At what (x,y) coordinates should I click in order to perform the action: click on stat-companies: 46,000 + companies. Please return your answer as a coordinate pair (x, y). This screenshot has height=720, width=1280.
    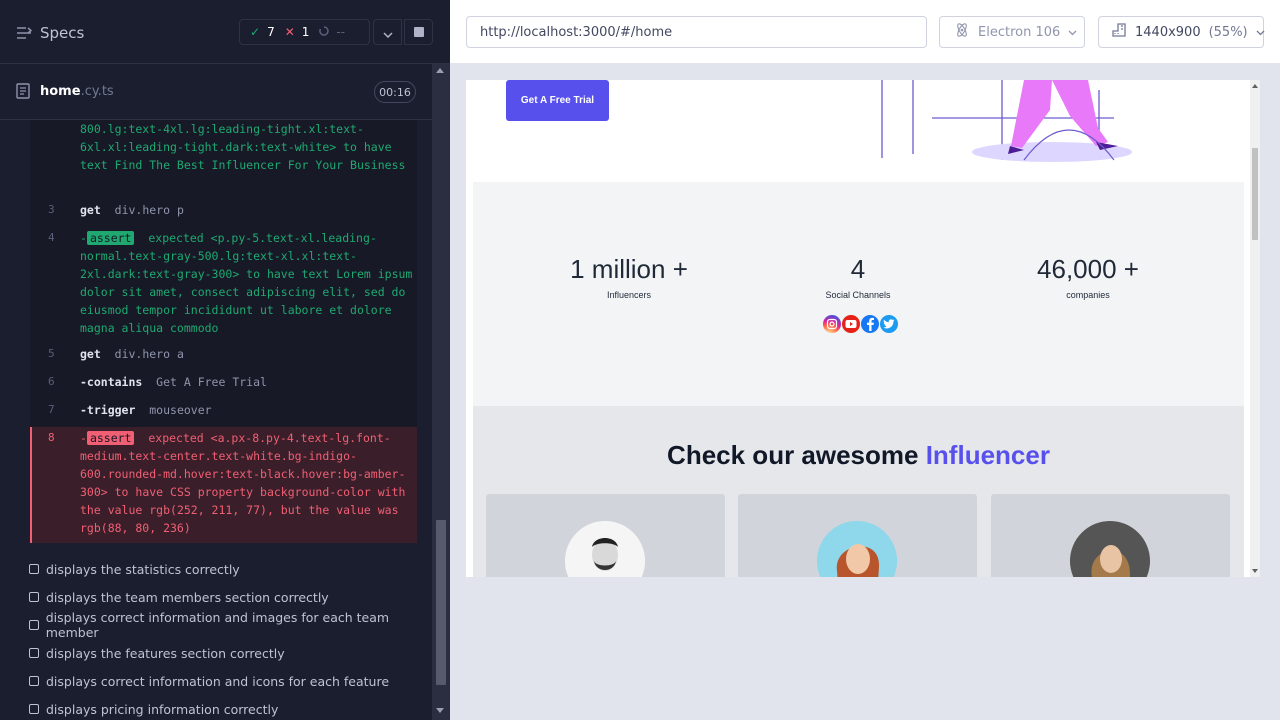
    Looking at the image, I should click on (1088, 277).